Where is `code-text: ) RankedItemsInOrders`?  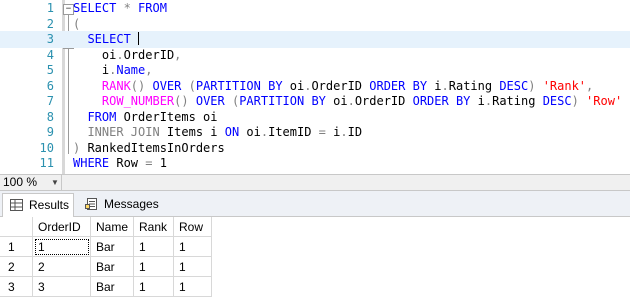 code-text: ) RankedItemsInOrders is located at coordinates (149, 148).